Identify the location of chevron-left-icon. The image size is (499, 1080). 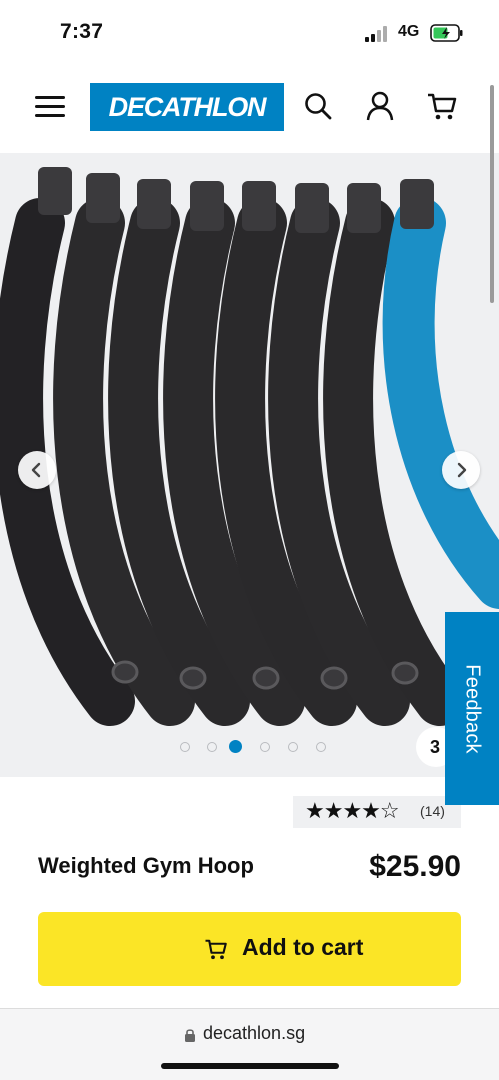
(36, 470).